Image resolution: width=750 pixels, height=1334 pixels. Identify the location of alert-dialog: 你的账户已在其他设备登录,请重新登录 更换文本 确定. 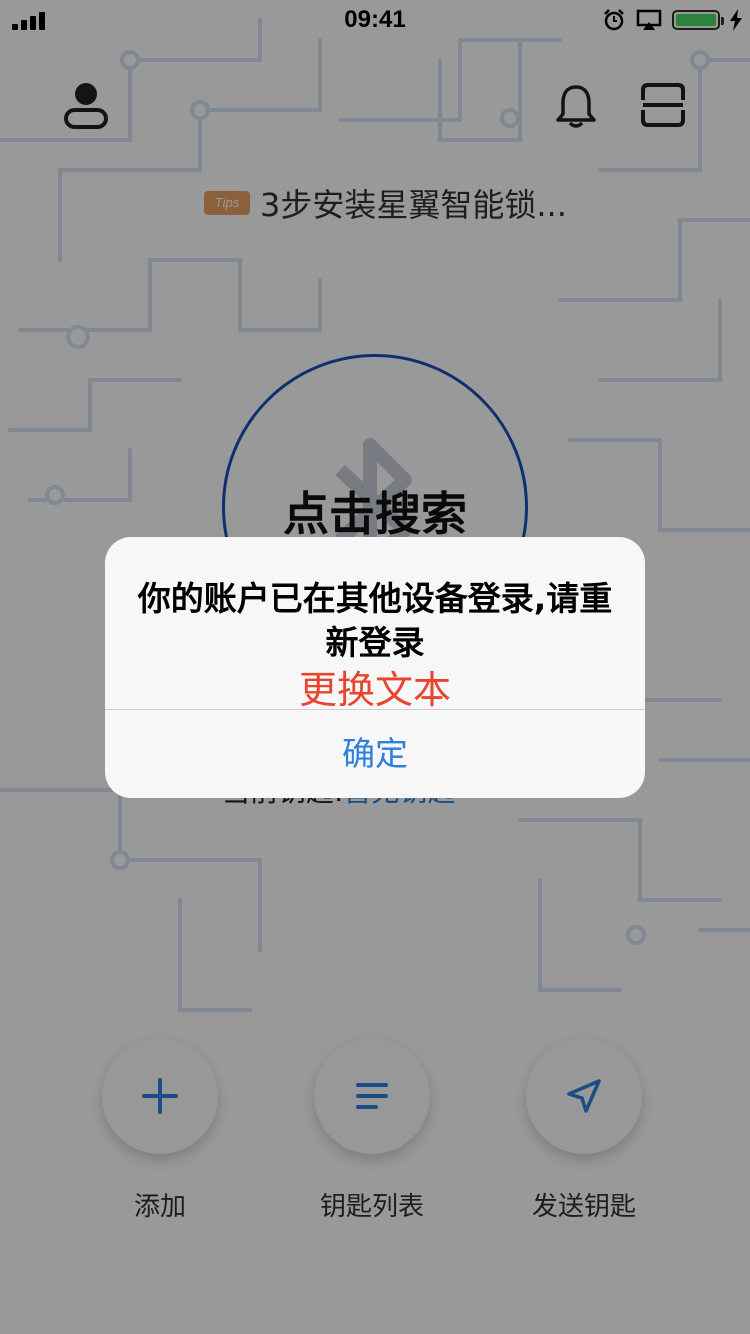
(375, 667).